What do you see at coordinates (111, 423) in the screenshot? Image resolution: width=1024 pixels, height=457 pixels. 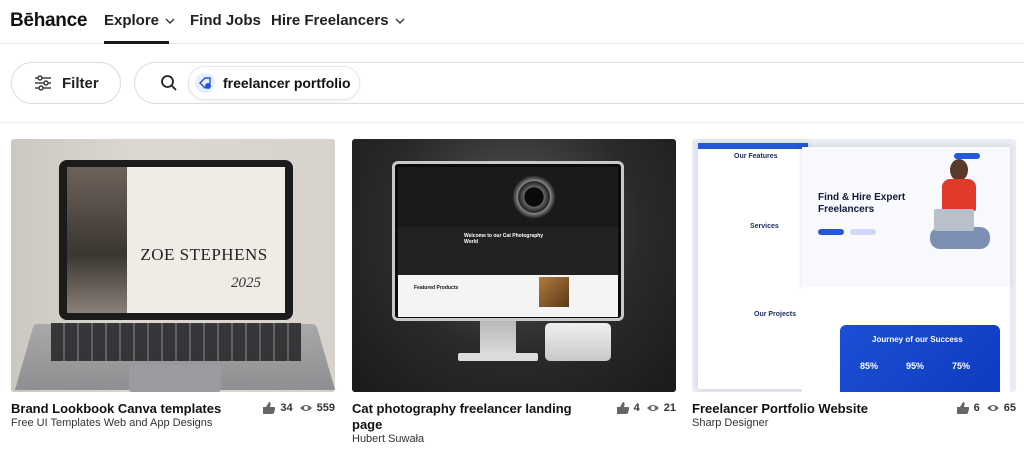 I see `project-owner: Free UI Templates Web and App Designs` at bounding box center [111, 423].